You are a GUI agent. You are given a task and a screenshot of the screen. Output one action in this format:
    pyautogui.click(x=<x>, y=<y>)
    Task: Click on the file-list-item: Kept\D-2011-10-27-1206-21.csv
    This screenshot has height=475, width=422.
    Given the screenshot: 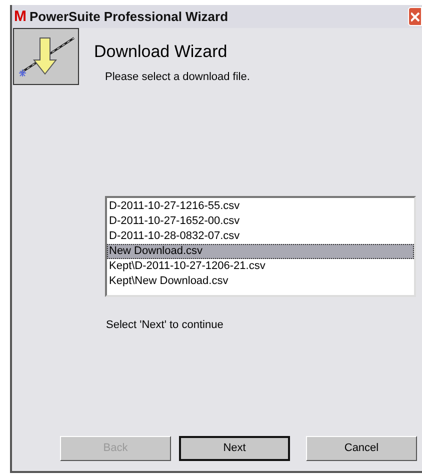 What is the action you would take?
    pyautogui.click(x=260, y=266)
    